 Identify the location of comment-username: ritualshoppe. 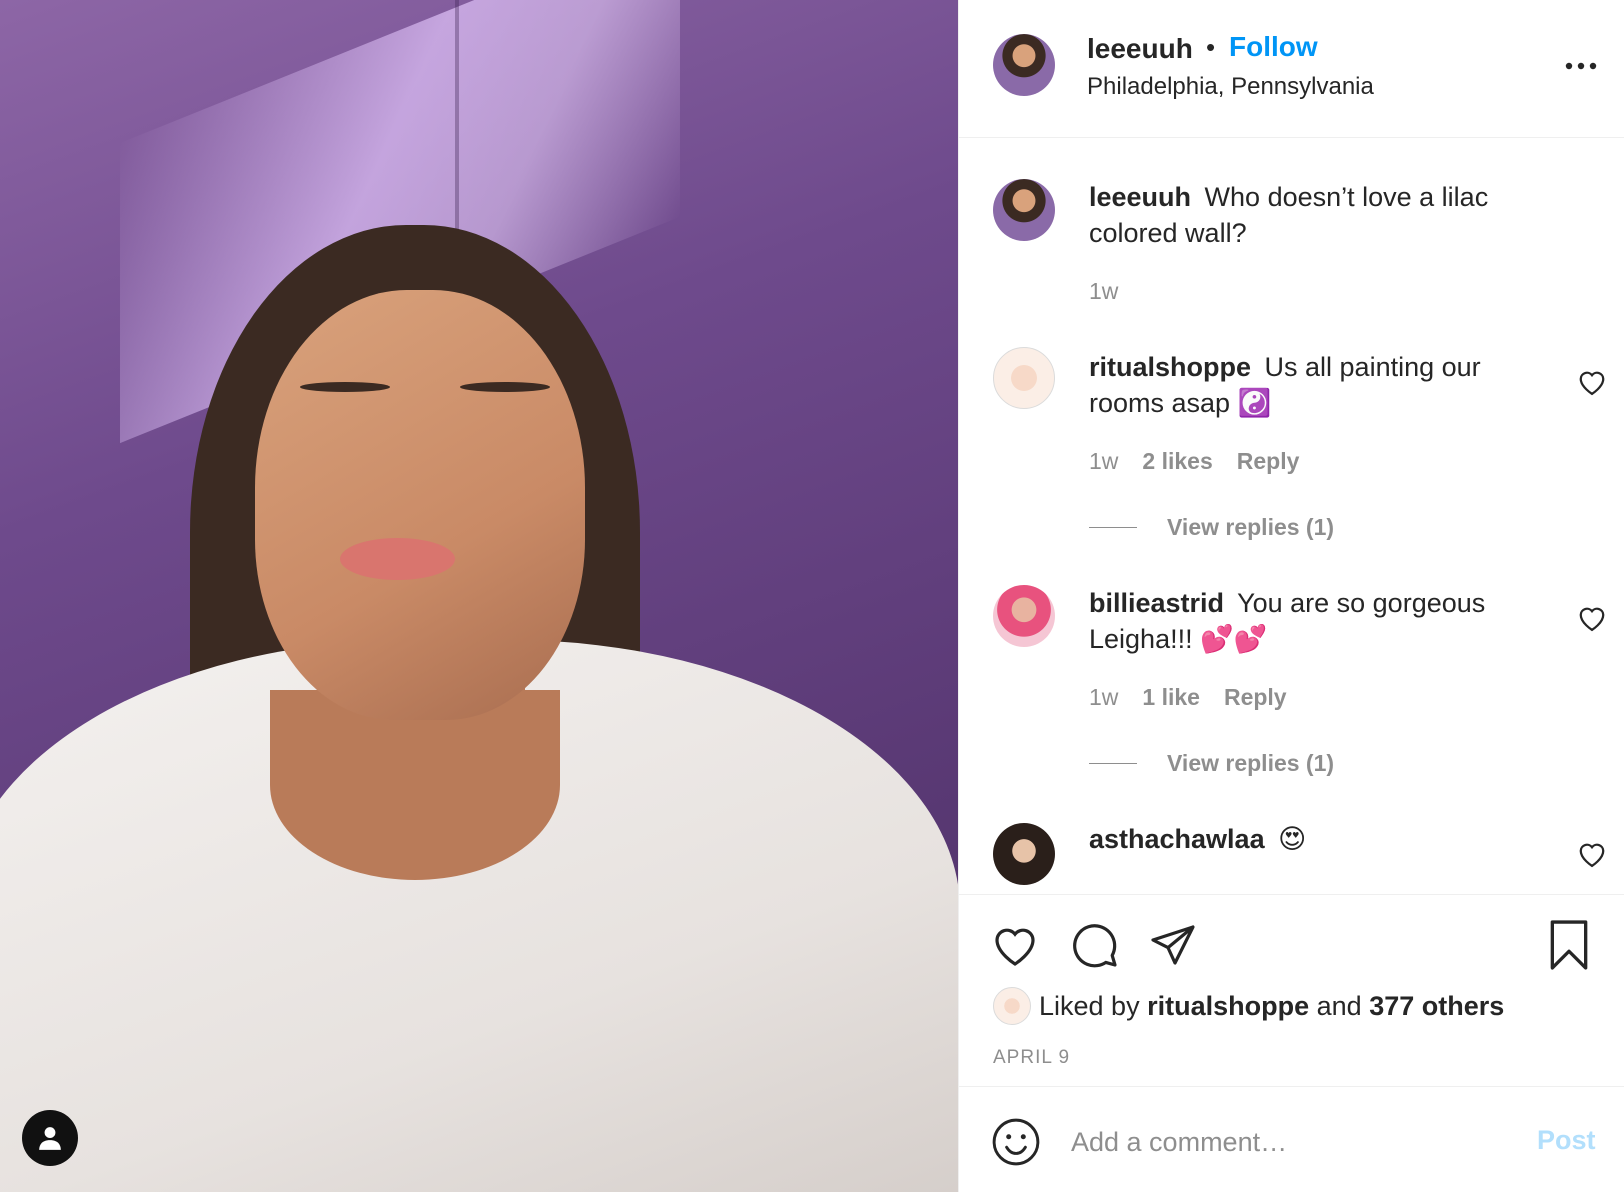
(1170, 367).